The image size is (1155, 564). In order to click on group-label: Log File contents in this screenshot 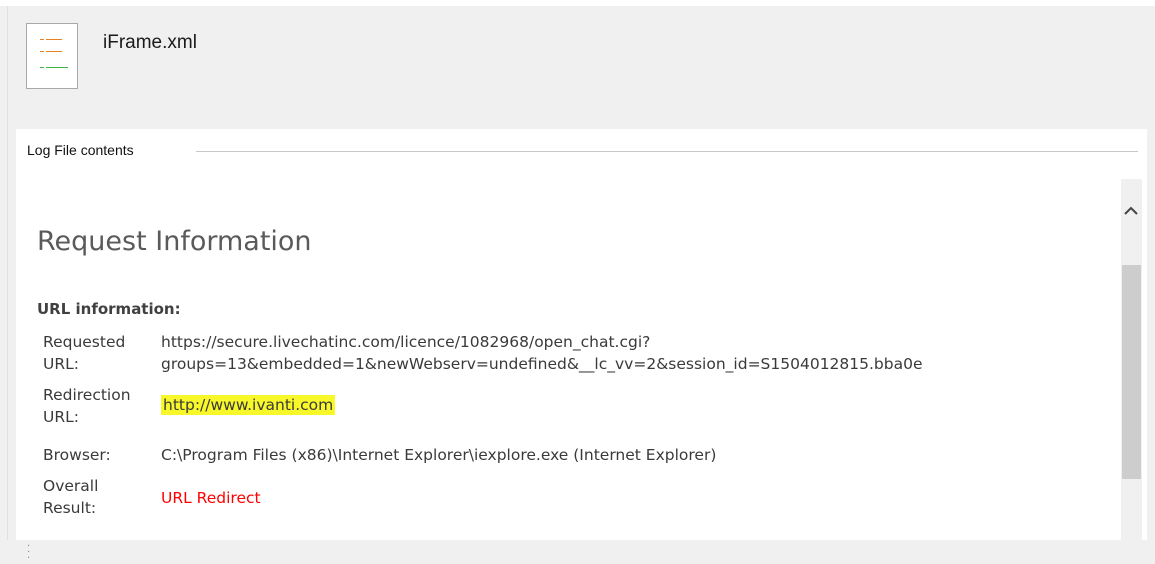, I will do `click(83, 150)`.